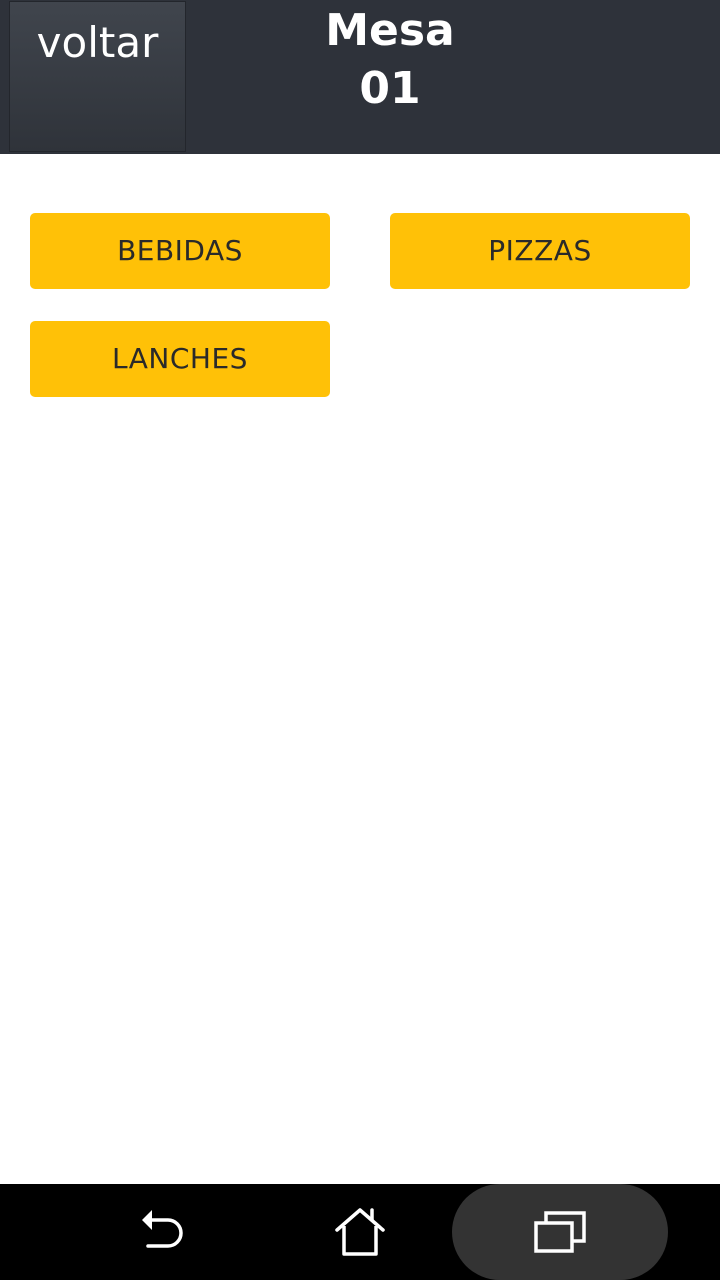 The height and width of the screenshot is (1280, 720). Describe the element at coordinates (390, 88) in the screenshot. I see `table-number: 01` at that location.